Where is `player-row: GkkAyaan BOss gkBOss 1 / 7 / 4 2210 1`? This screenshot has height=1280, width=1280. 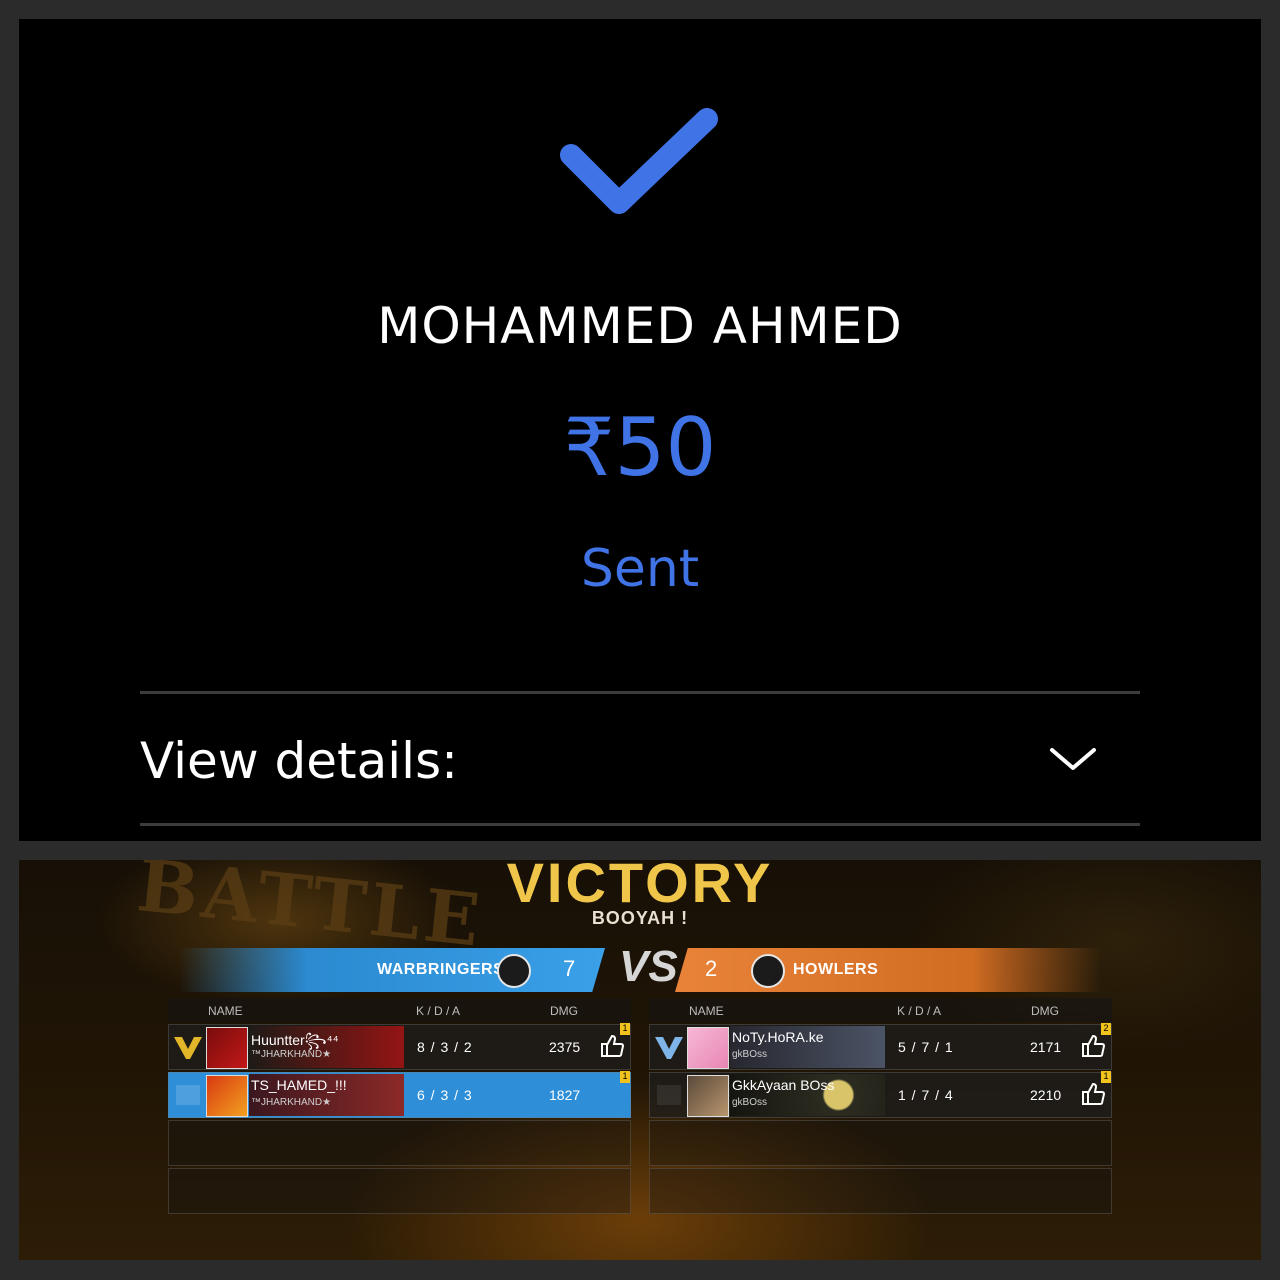 player-row: GkkAyaan BOss gkBOss 1 / 7 / 4 2210 1 is located at coordinates (880, 1094).